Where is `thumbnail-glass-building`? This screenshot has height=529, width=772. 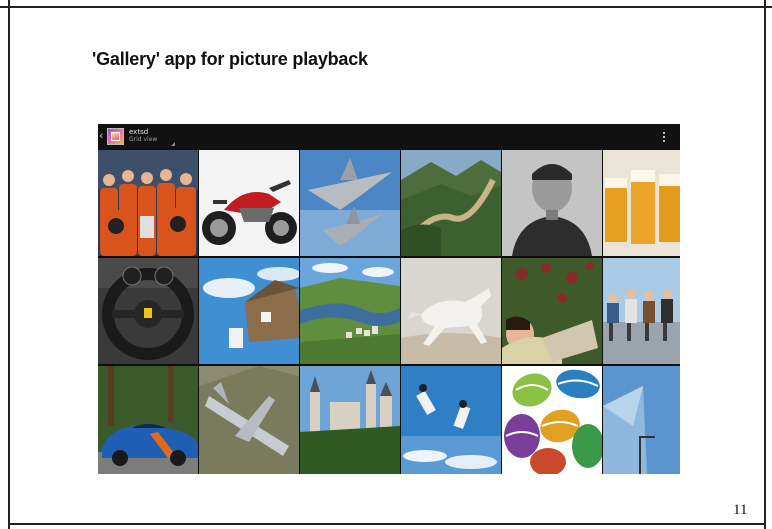 thumbnail-glass-building is located at coordinates (641, 420).